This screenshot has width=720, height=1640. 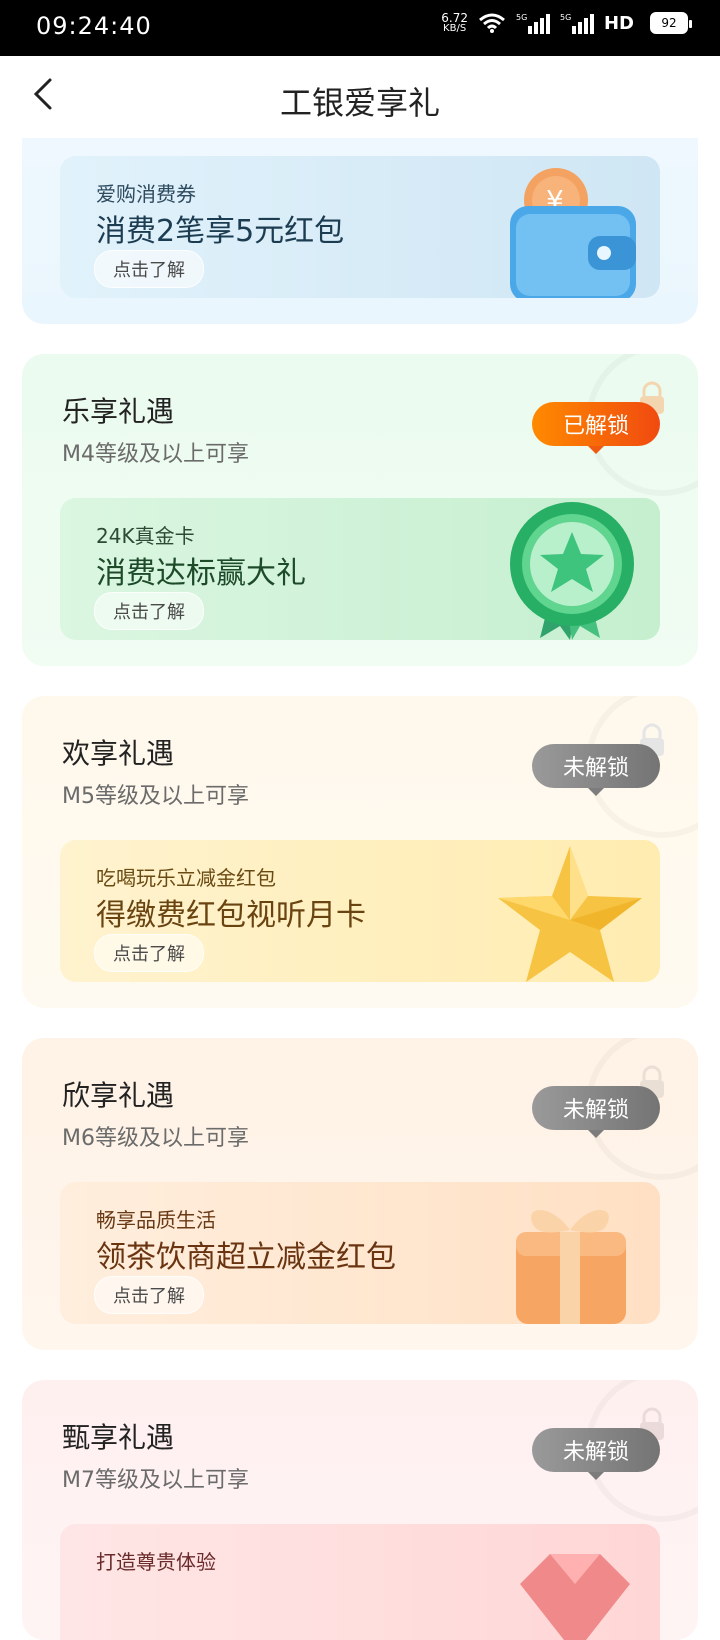 What do you see at coordinates (360, 1582) in the screenshot?
I see `benefit-banner-premium: 打造尊贵体验` at bounding box center [360, 1582].